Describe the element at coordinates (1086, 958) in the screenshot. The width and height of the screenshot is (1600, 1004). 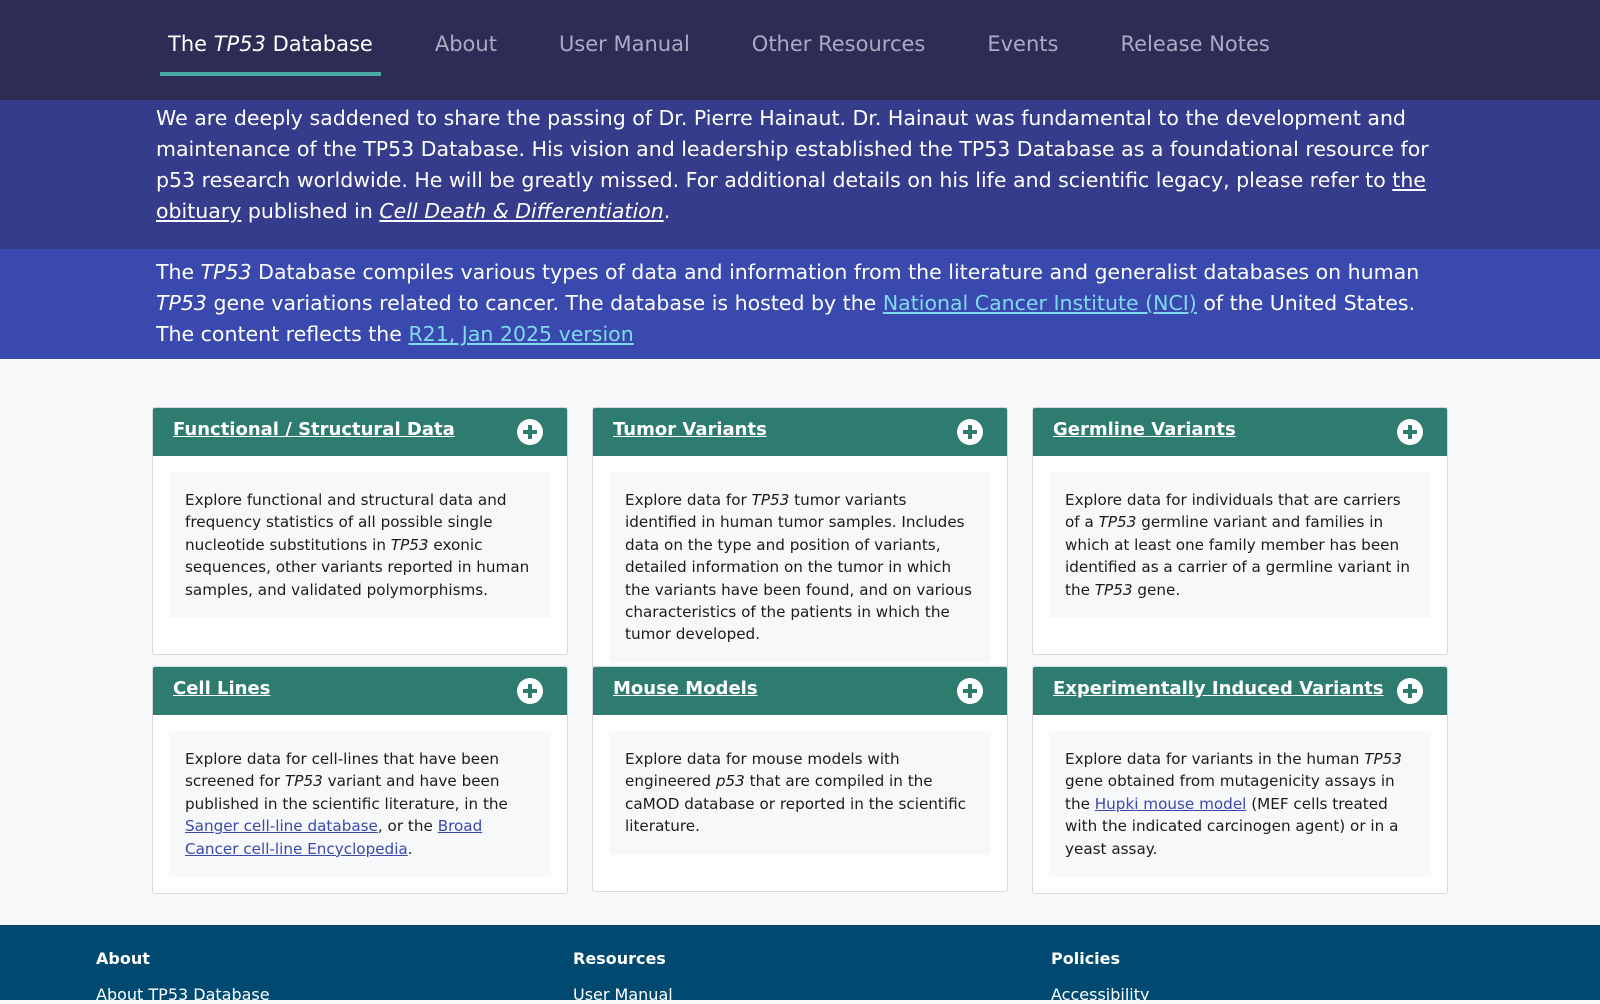
I see `footer-heading-policies: Policies` at that location.